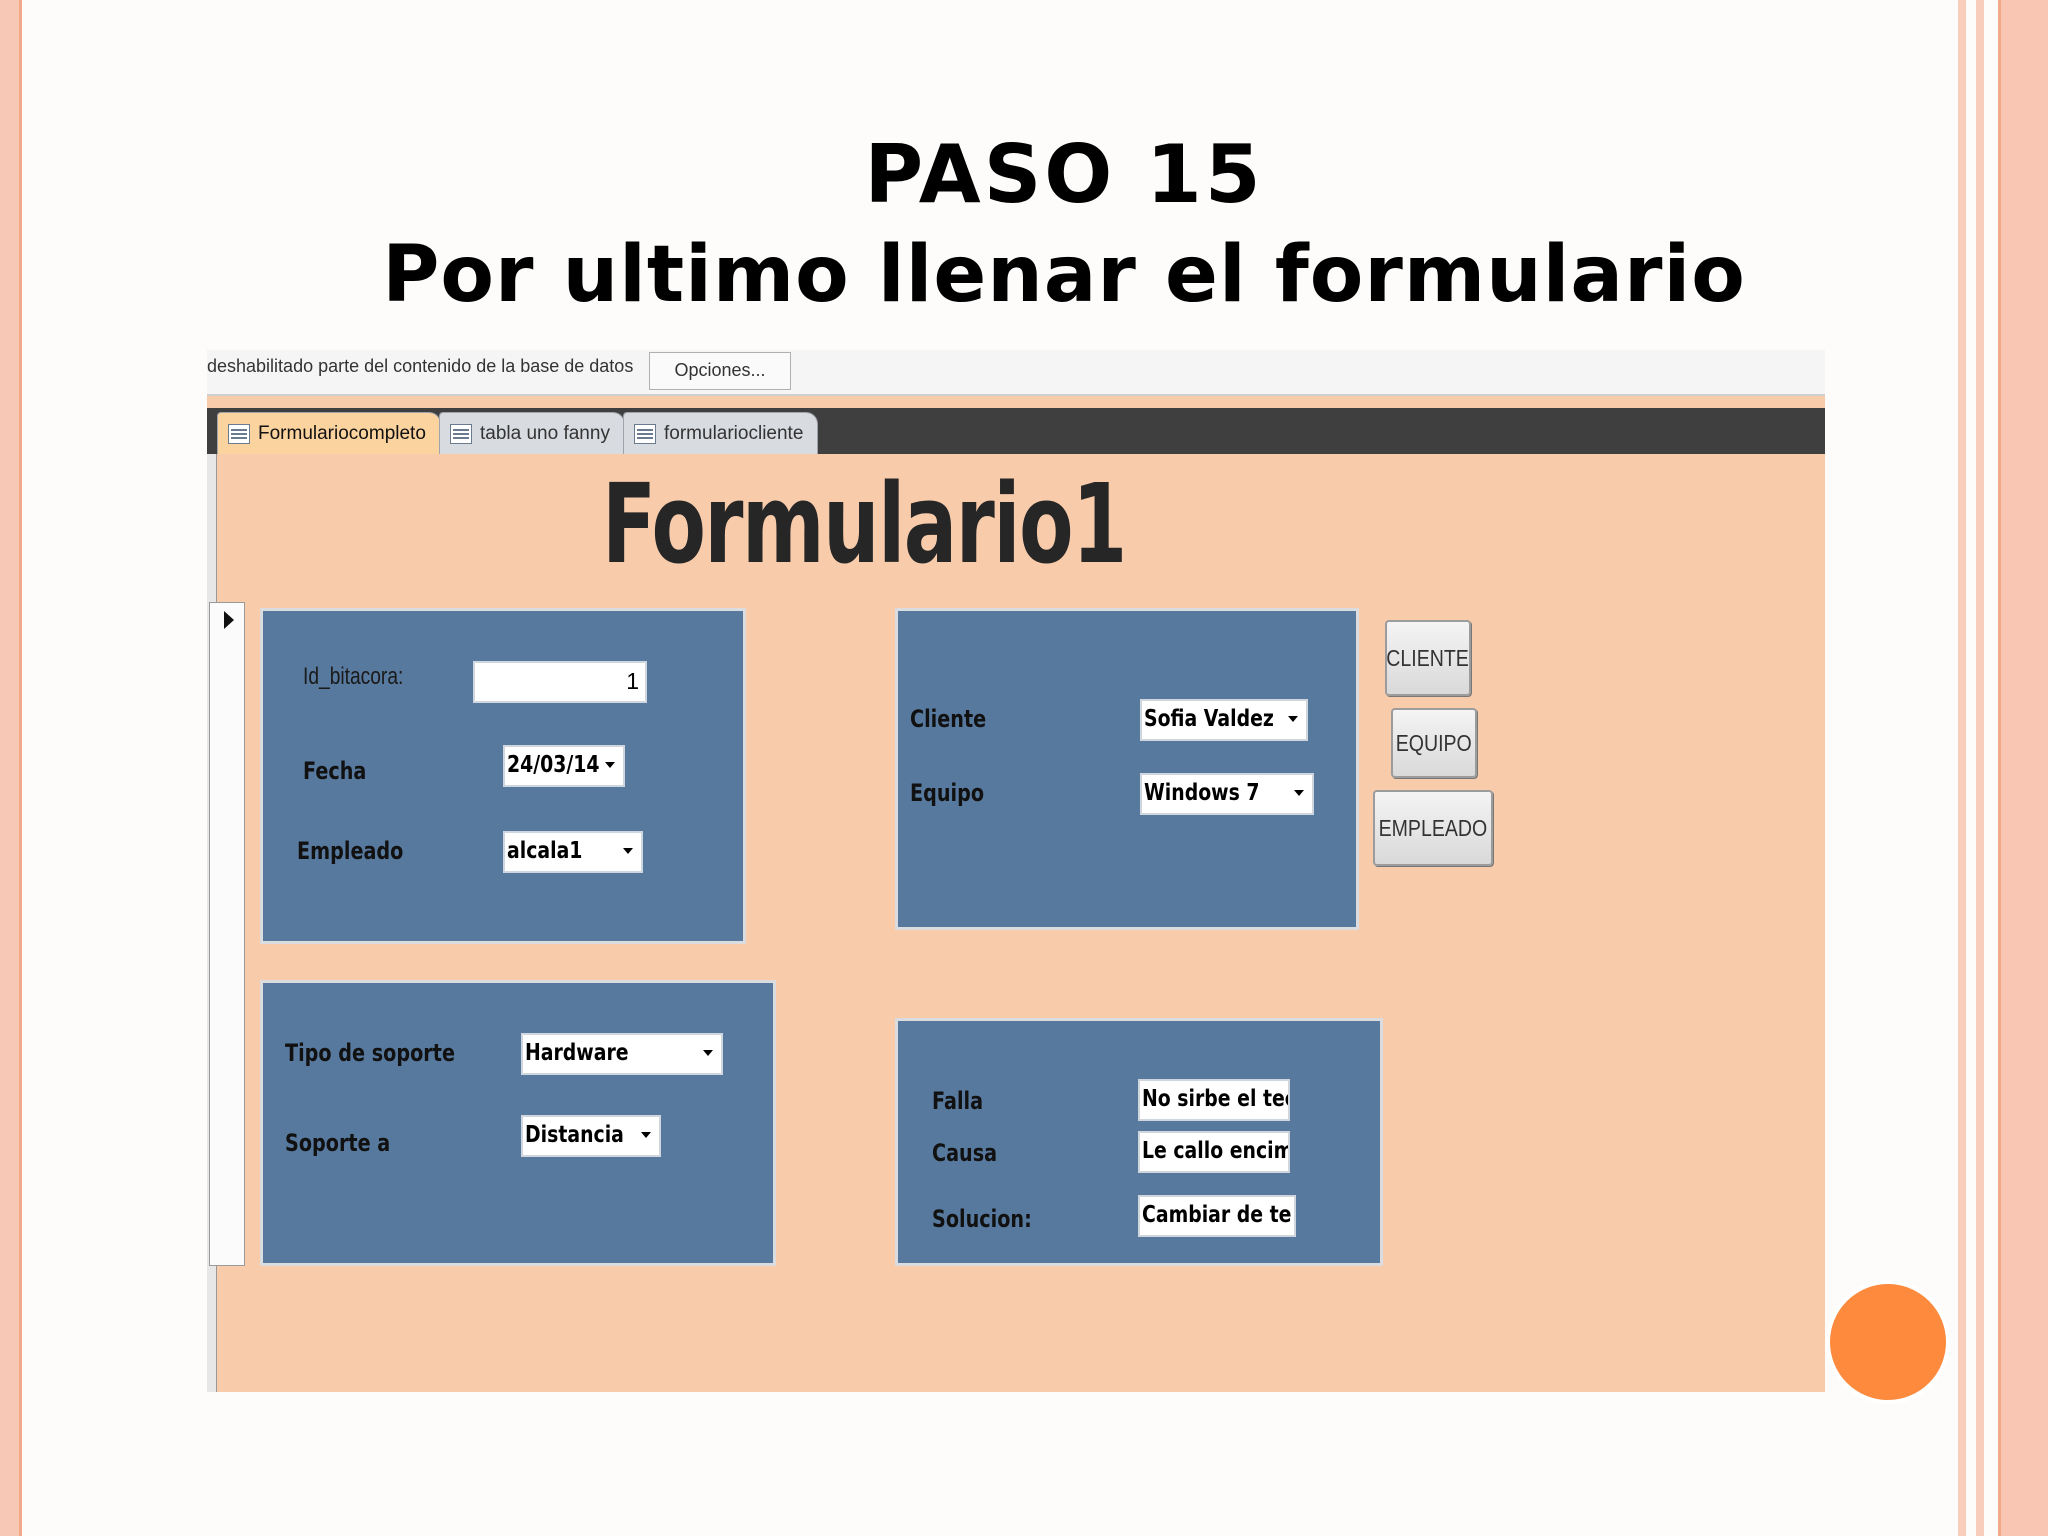 The height and width of the screenshot is (1536, 2048). I want to click on cliente-button: CLIENTE, so click(1428, 658).